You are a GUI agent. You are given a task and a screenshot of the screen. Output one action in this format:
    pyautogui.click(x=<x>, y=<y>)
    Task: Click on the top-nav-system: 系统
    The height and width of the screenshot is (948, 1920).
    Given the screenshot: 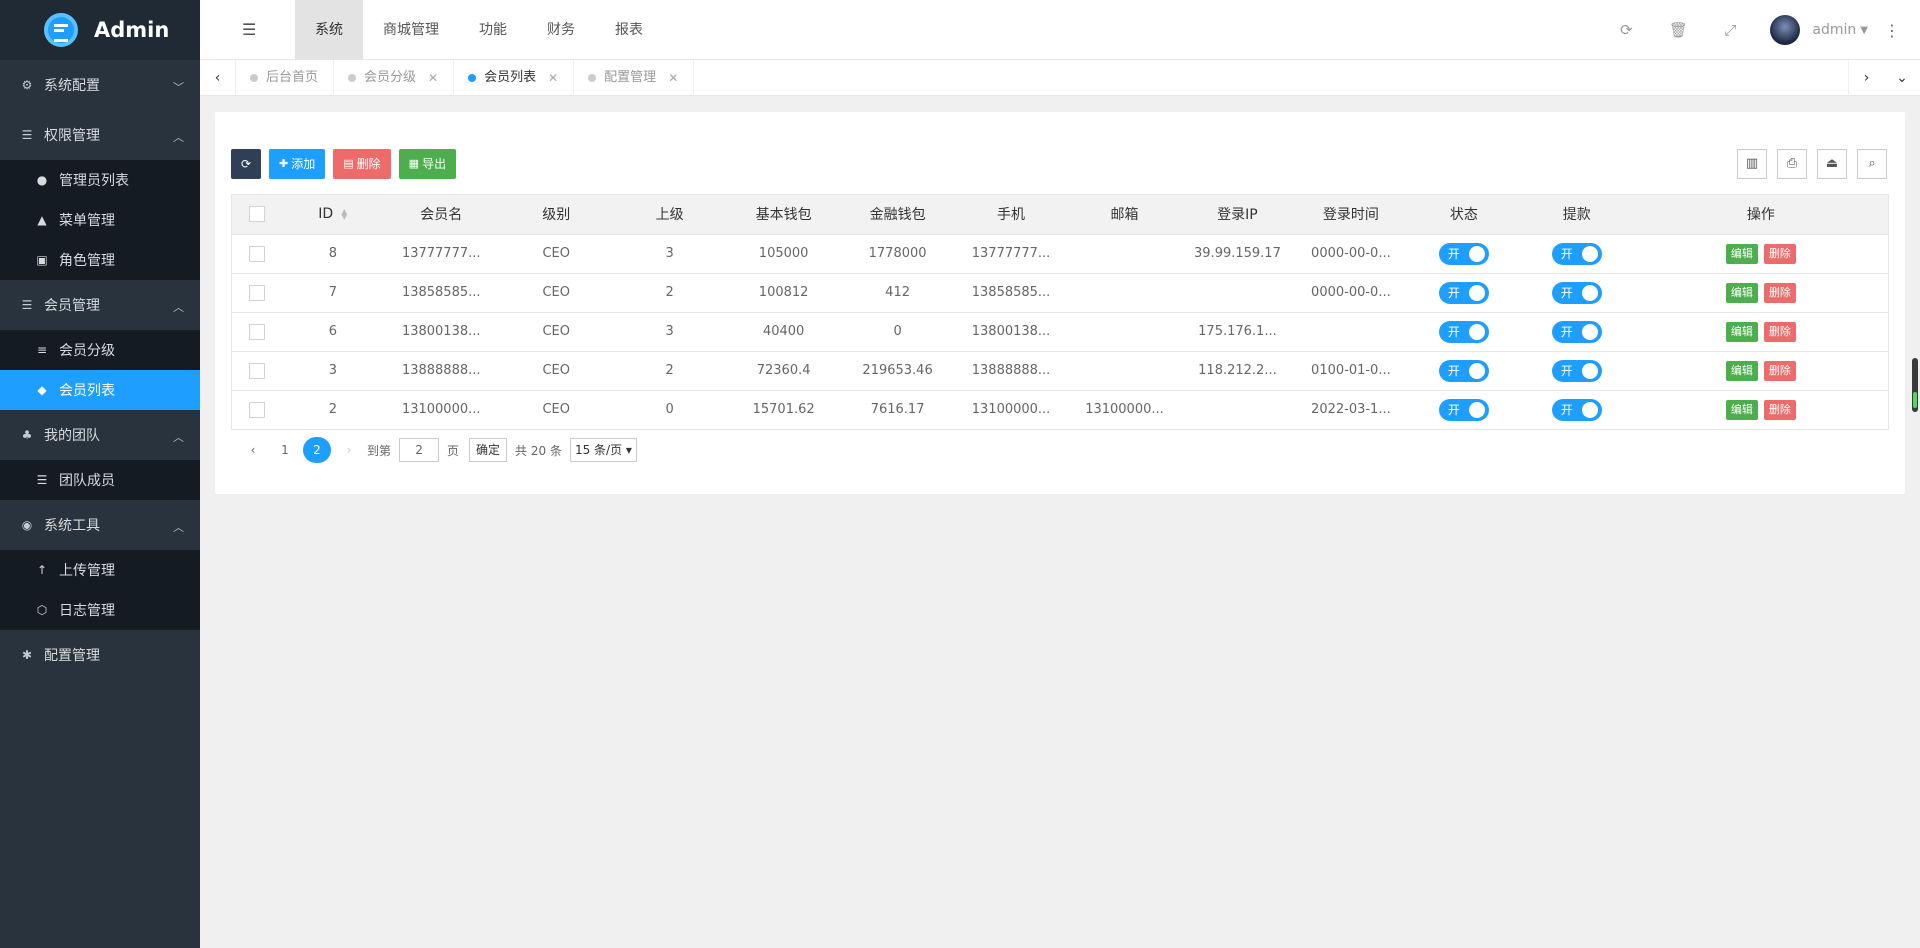 What is the action you would take?
    pyautogui.click(x=329, y=30)
    